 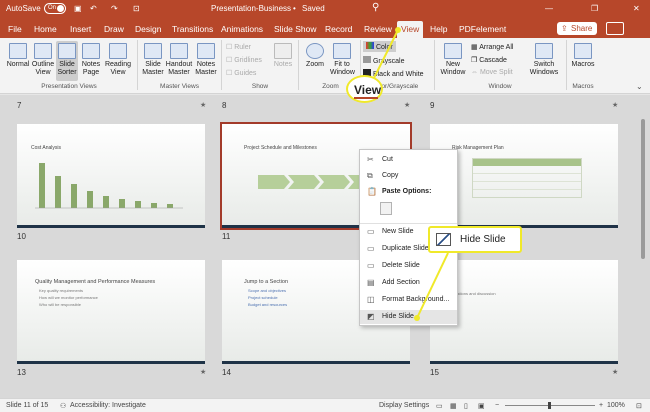 I want to click on hide-slide-icon, so click(x=443, y=239).